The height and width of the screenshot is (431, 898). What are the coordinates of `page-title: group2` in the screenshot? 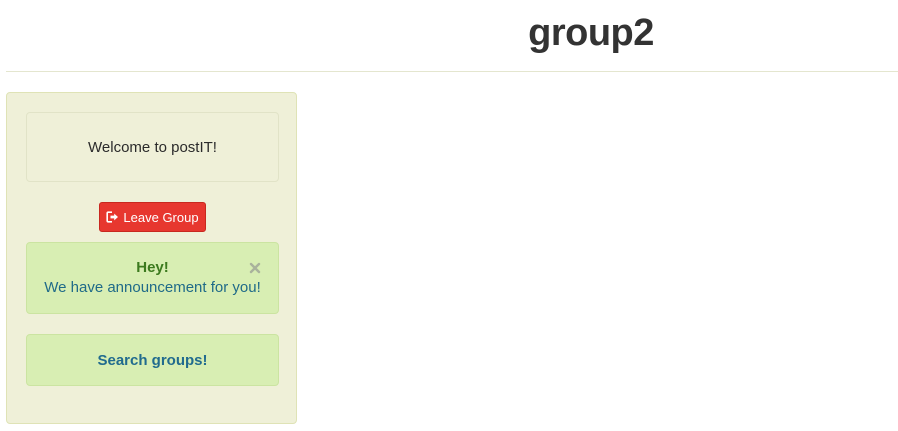 It's located at (591, 33).